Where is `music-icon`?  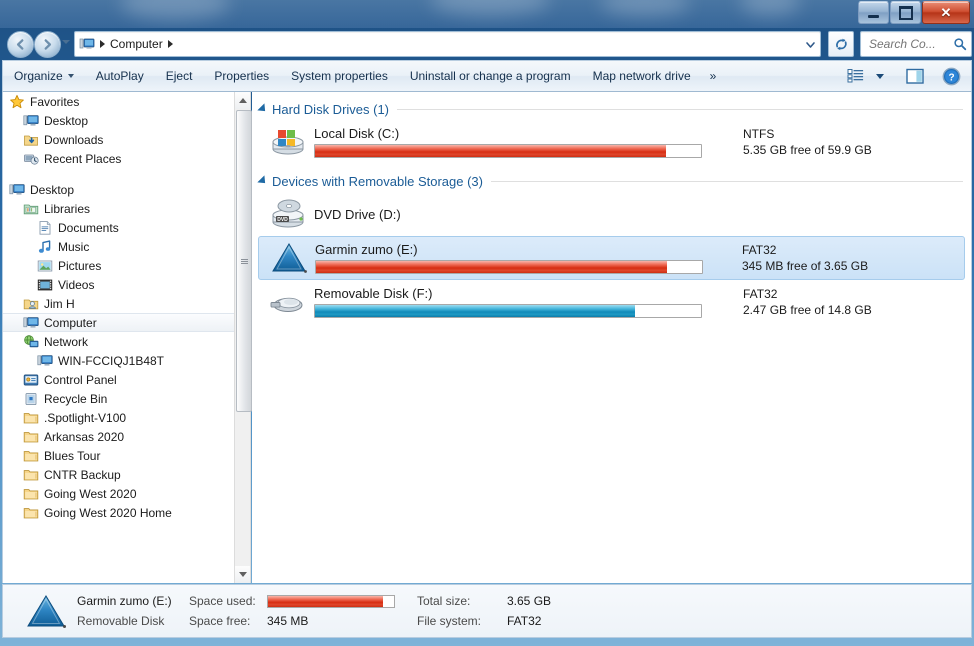
music-icon is located at coordinates (45, 247).